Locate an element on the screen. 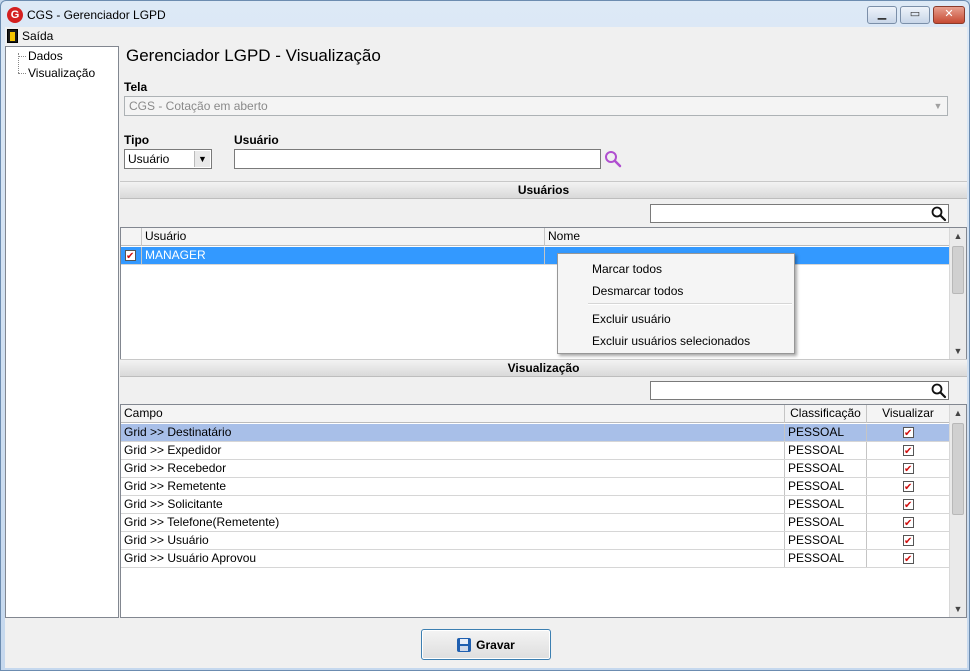 The image size is (970, 671). save-button: Gravar is located at coordinates (486, 644).